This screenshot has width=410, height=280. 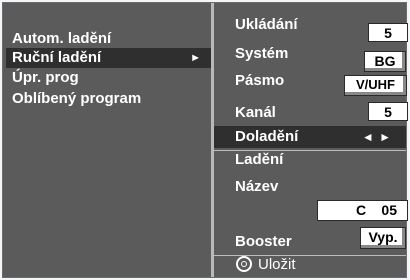 I want to click on menu-item-label: Oblíbený program, so click(x=77, y=98).